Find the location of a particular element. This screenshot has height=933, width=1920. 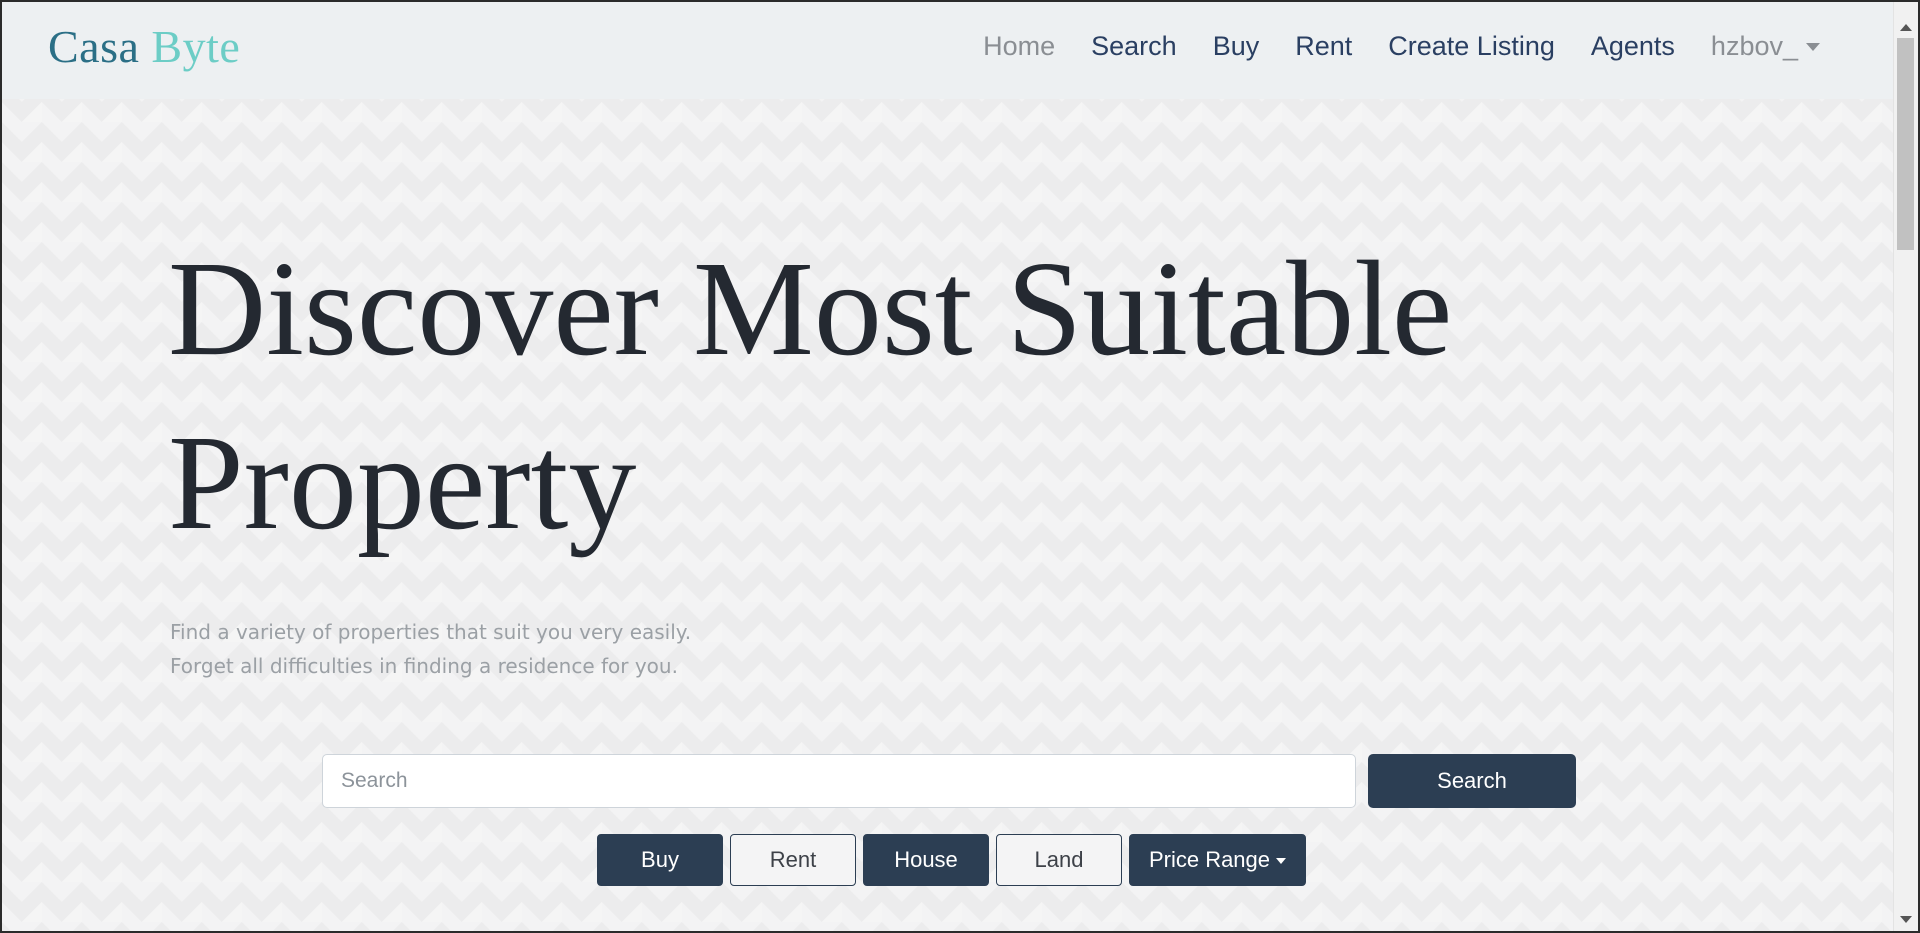

page-scrollbar is located at coordinates (1905, 466).